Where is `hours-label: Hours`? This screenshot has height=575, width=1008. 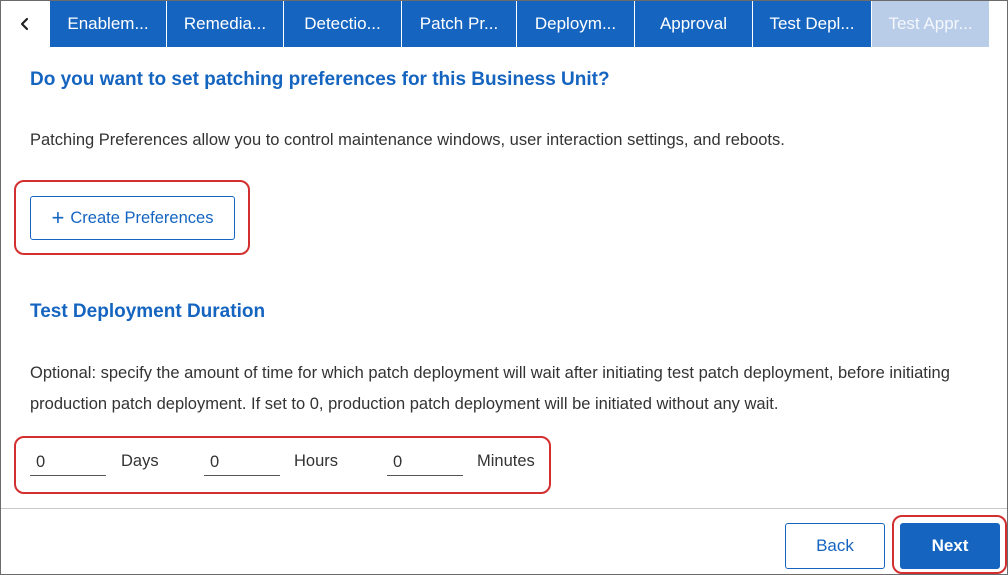 hours-label: Hours is located at coordinates (316, 461).